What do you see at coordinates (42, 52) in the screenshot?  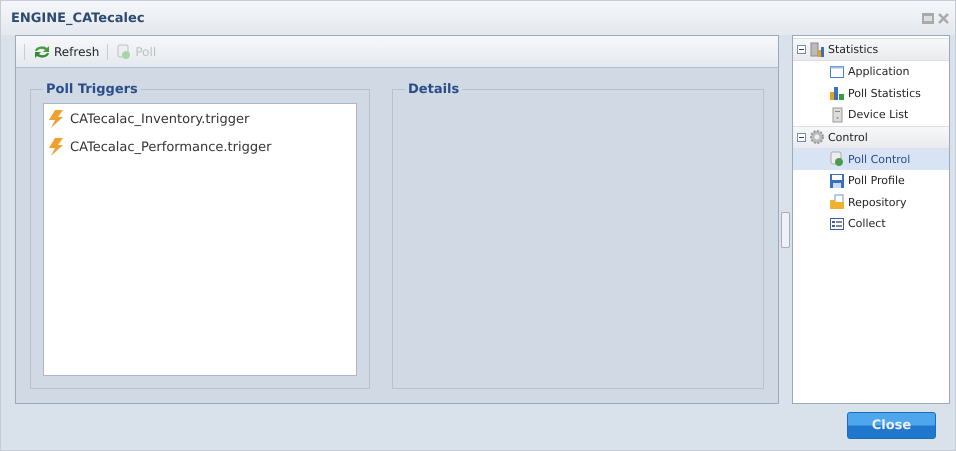 I see `refresh-icon` at bounding box center [42, 52].